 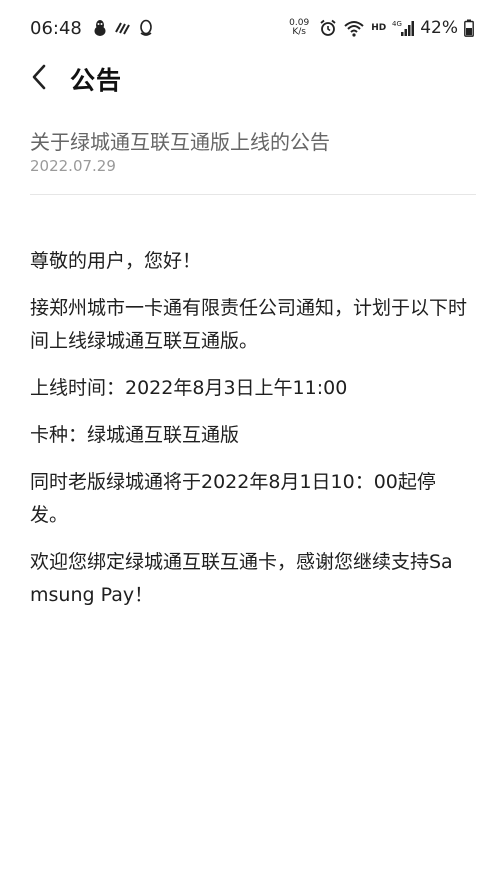 What do you see at coordinates (397, 24) in the screenshot?
I see `svg-text: 4G` at bounding box center [397, 24].